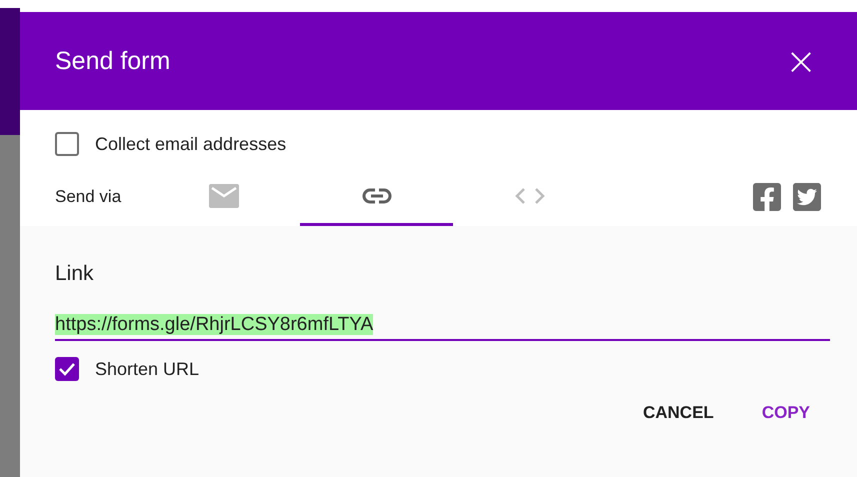 The width and height of the screenshot is (857, 477). Describe the element at coordinates (88, 197) in the screenshot. I see `send-via-label: Send via` at that location.